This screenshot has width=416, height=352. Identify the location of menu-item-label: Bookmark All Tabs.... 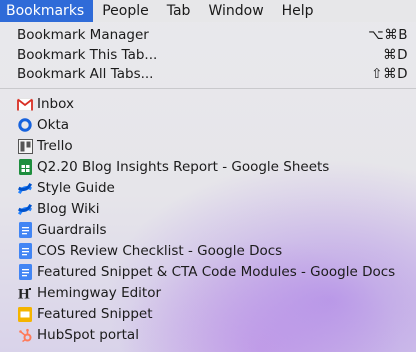
(85, 73).